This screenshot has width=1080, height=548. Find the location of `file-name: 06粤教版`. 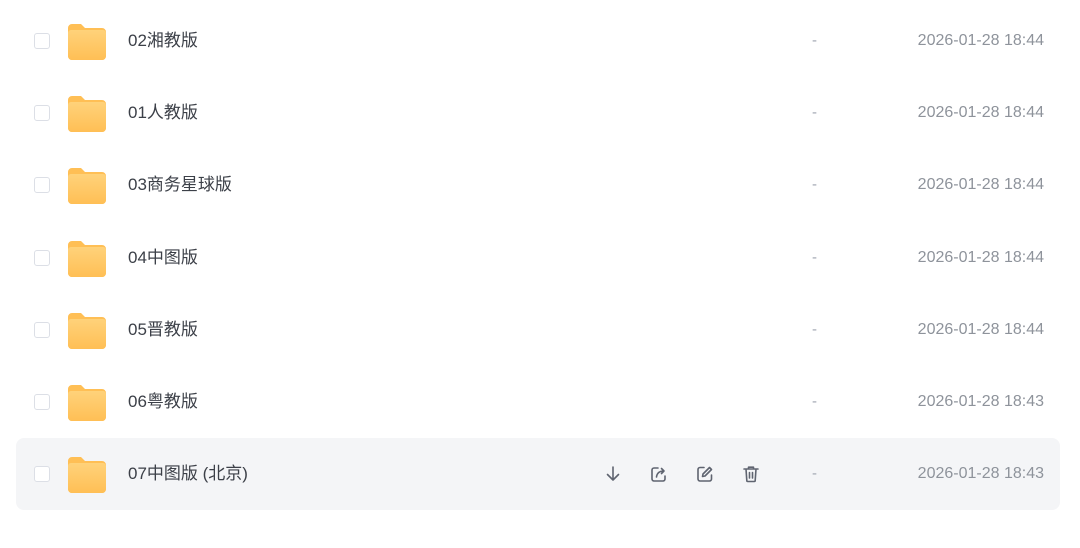

file-name: 06粤教版 is located at coordinates (163, 402).